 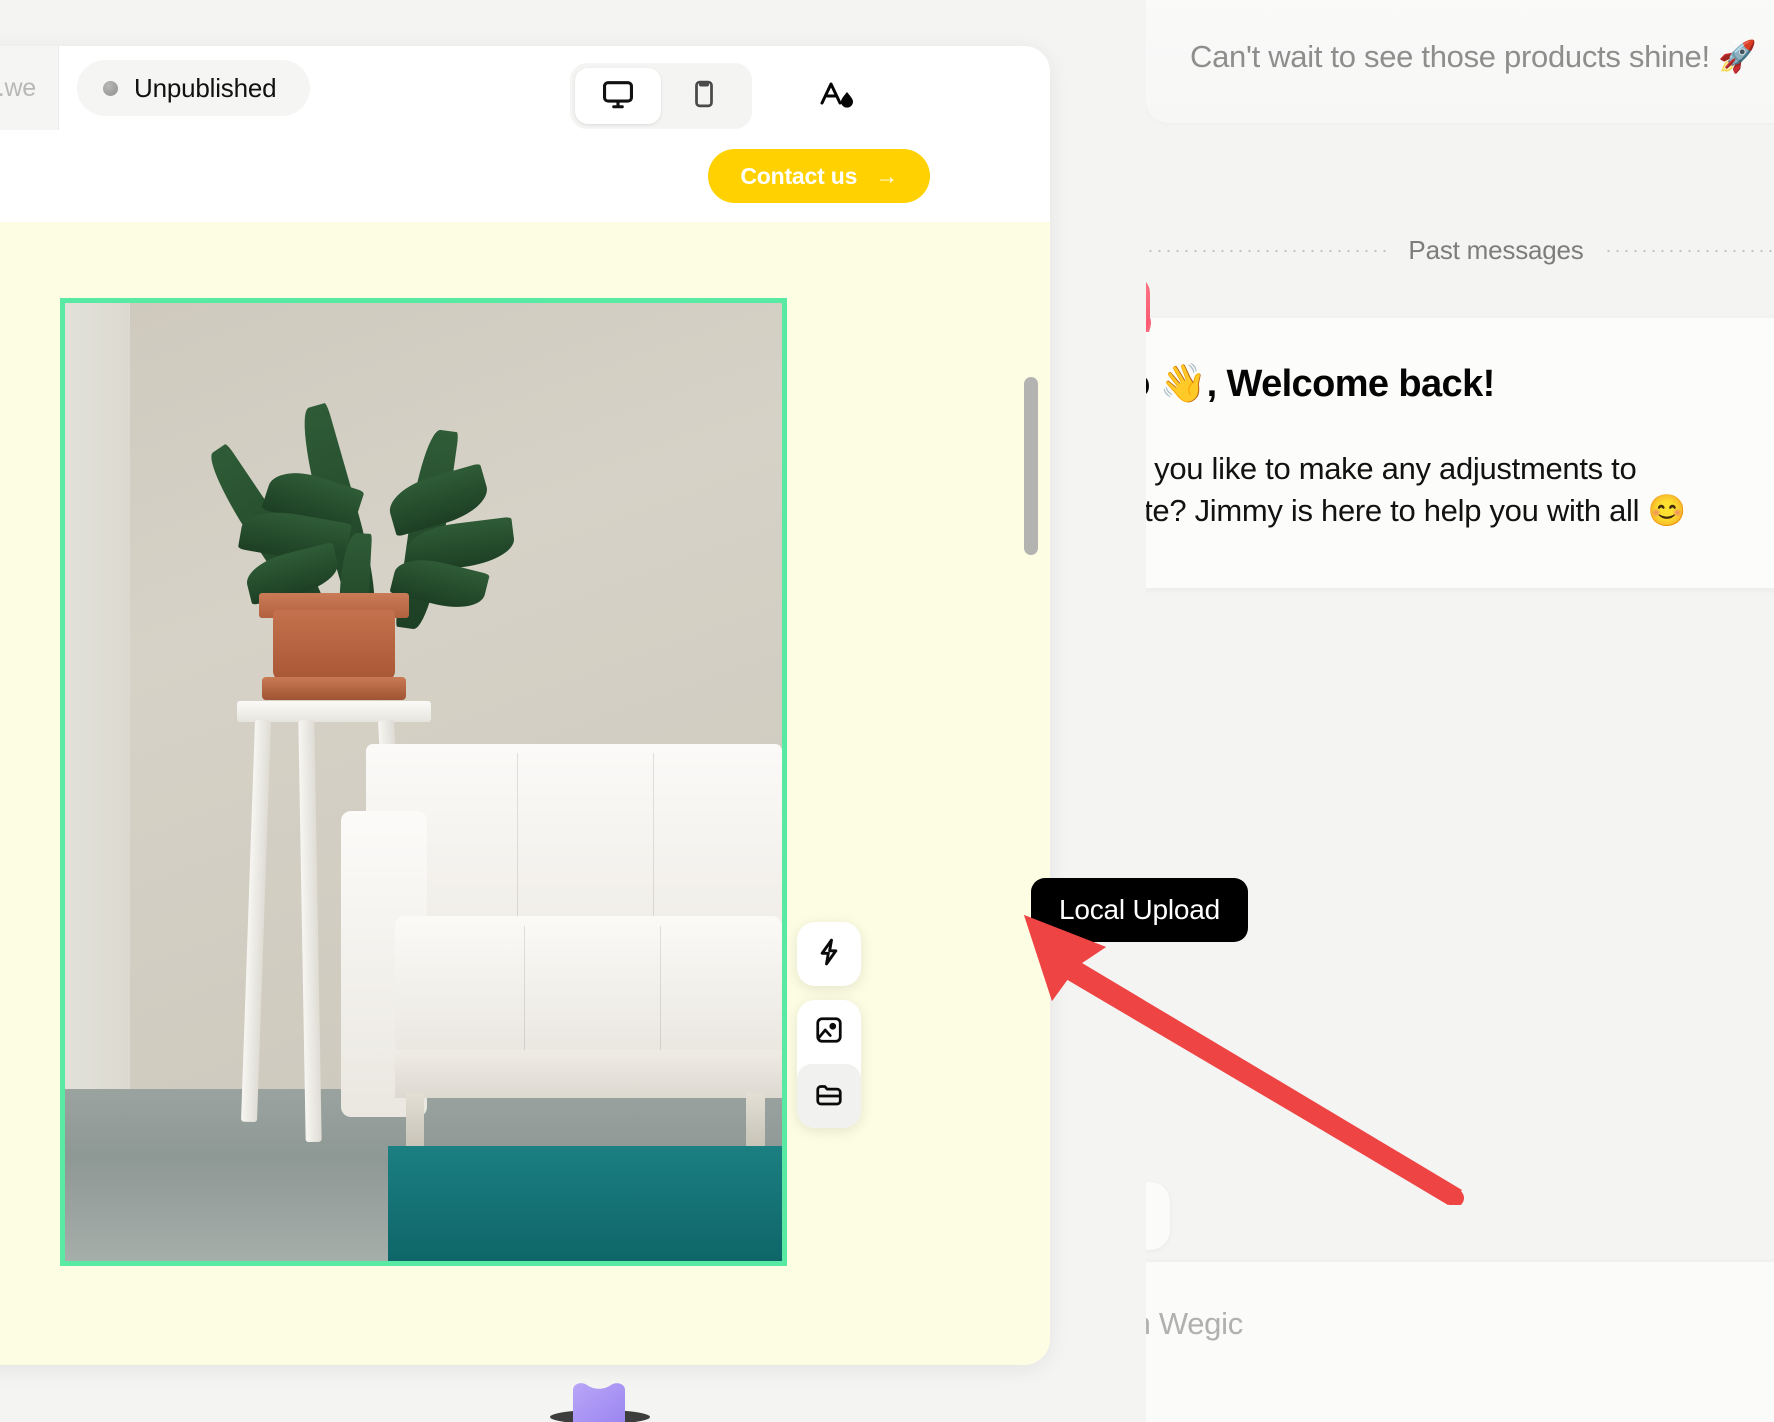 I want to click on theme-color-button, so click(x=836, y=96).